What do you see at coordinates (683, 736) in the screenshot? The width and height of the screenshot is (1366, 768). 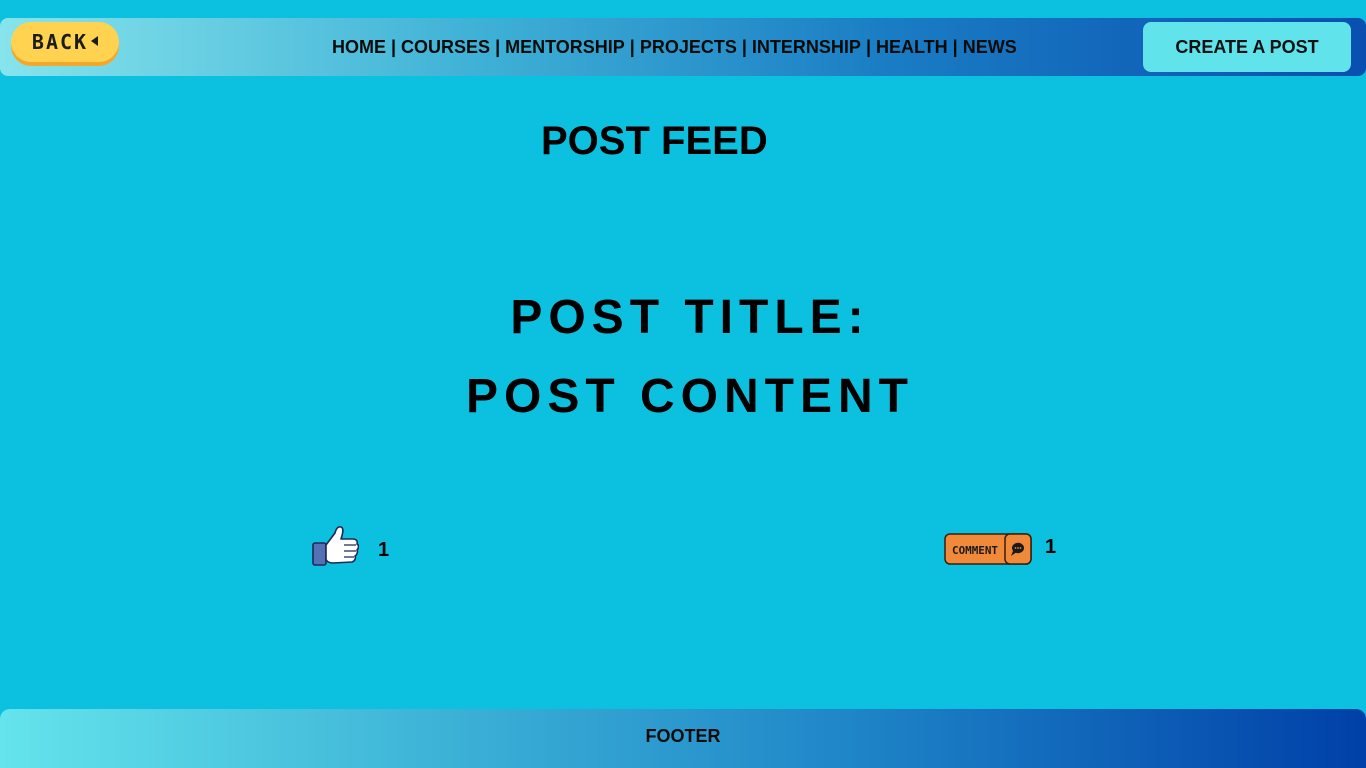 I see `footer-label: FOOTER` at bounding box center [683, 736].